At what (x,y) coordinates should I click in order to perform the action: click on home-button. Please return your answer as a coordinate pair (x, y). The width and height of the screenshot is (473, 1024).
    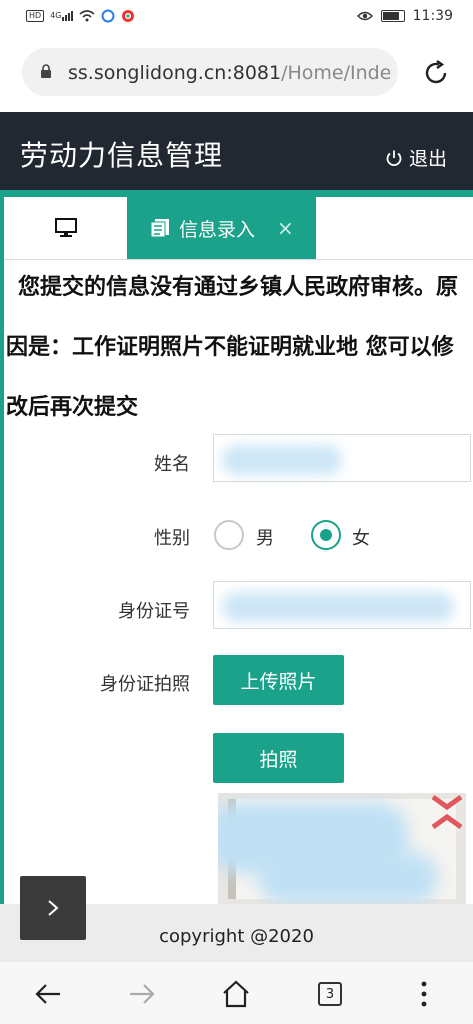
    Looking at the image, I should click on (236, 994).